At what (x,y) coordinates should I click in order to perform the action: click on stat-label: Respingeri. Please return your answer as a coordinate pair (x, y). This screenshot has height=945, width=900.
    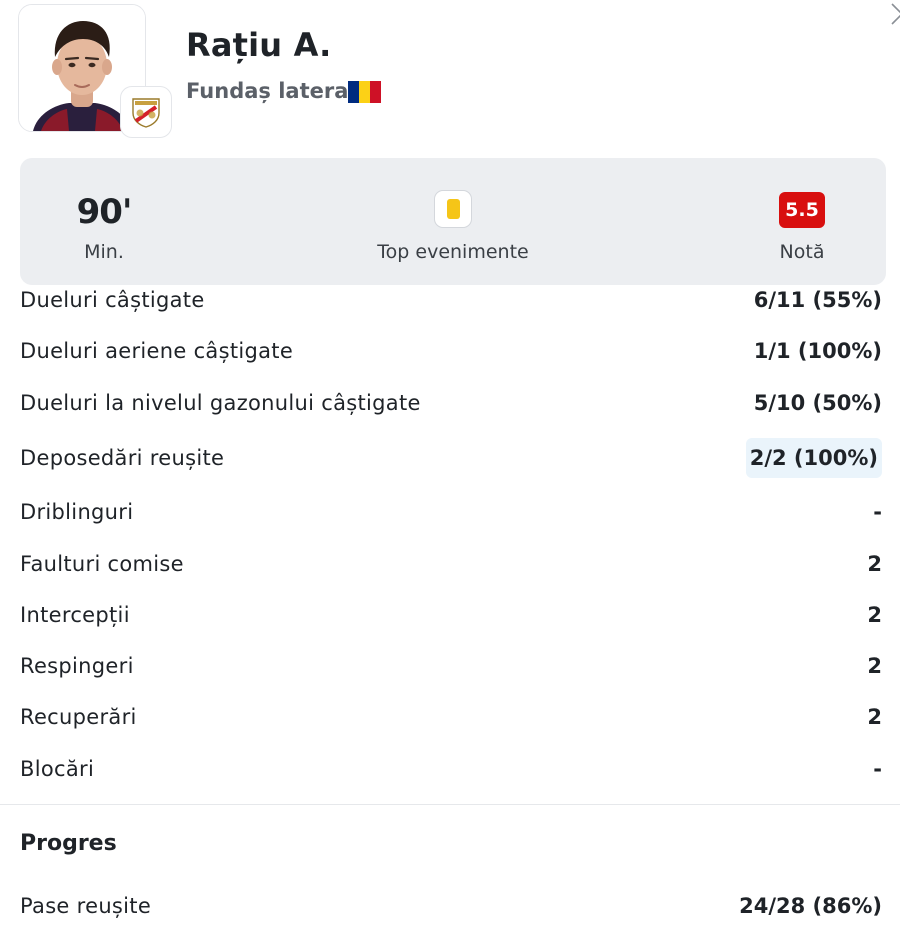
    Looking at the image, I should click on (77, 666).